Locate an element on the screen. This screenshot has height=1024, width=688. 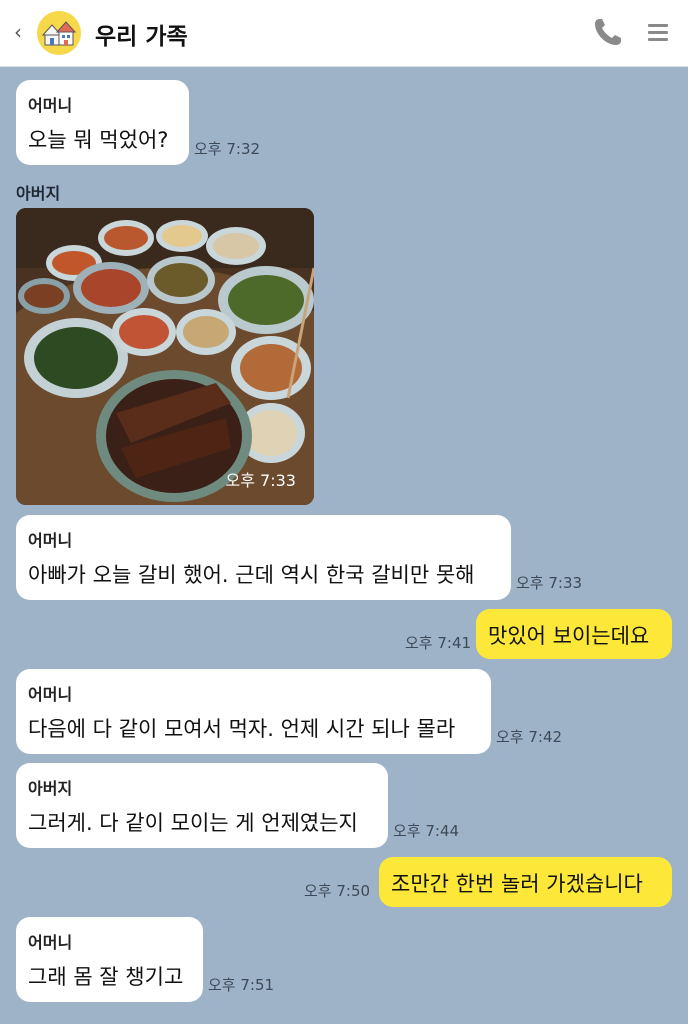
message-time: 오후 7:32 is located at coordinates (227, 149).